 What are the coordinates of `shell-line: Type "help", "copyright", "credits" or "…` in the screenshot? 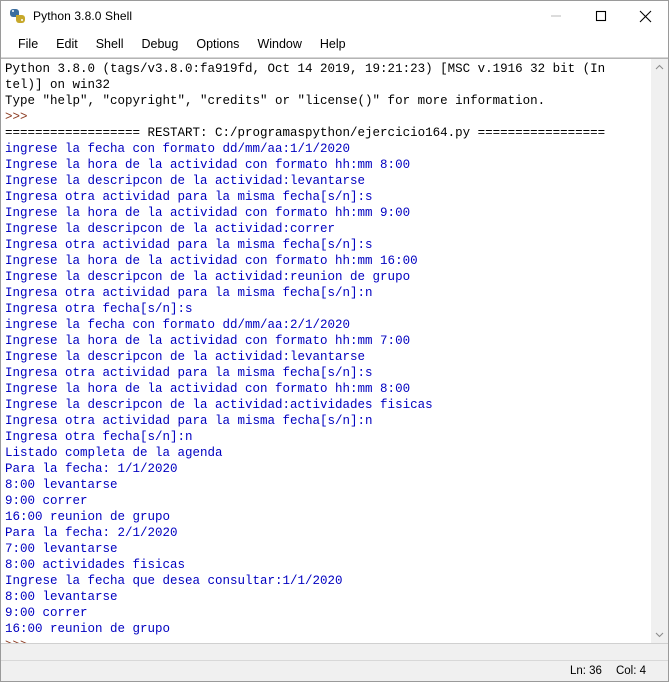 It's located at (275, 101).